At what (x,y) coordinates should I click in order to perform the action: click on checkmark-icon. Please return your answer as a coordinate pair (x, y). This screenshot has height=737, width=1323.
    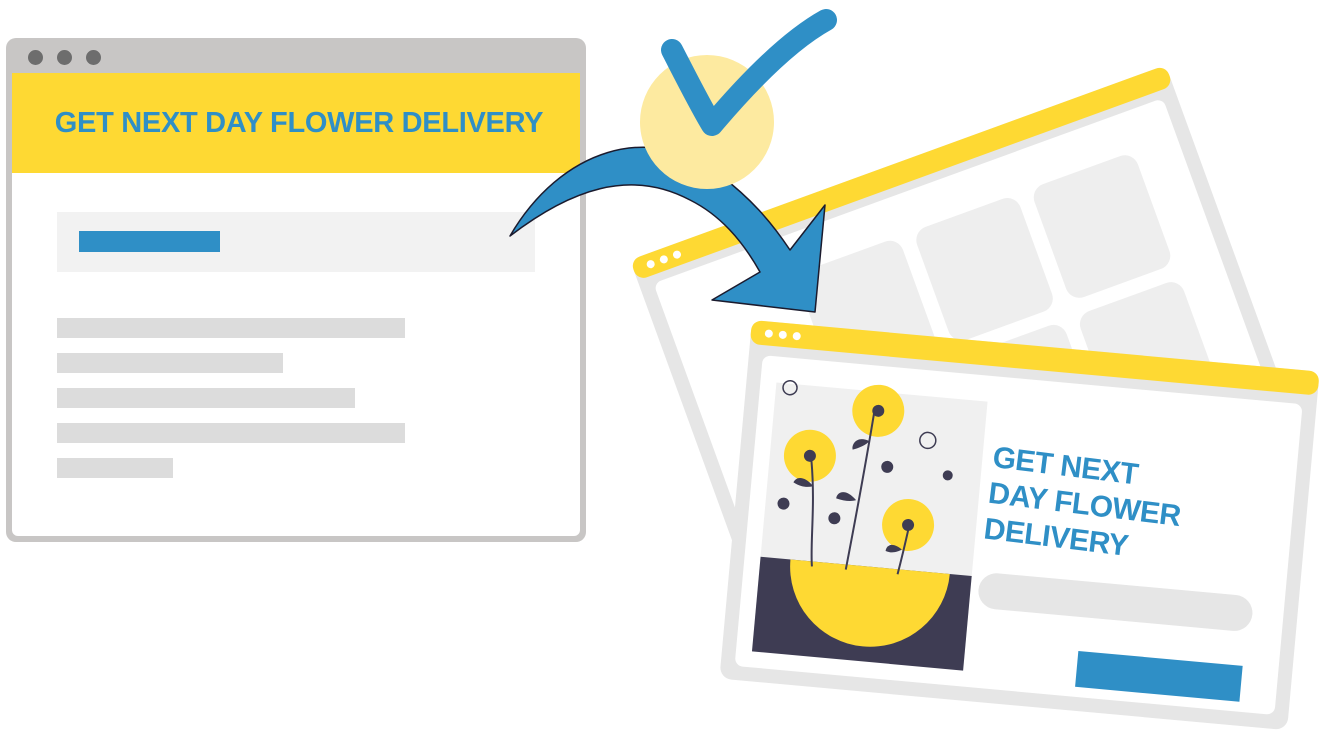
    Looking at the image, I should click on (738, 99).